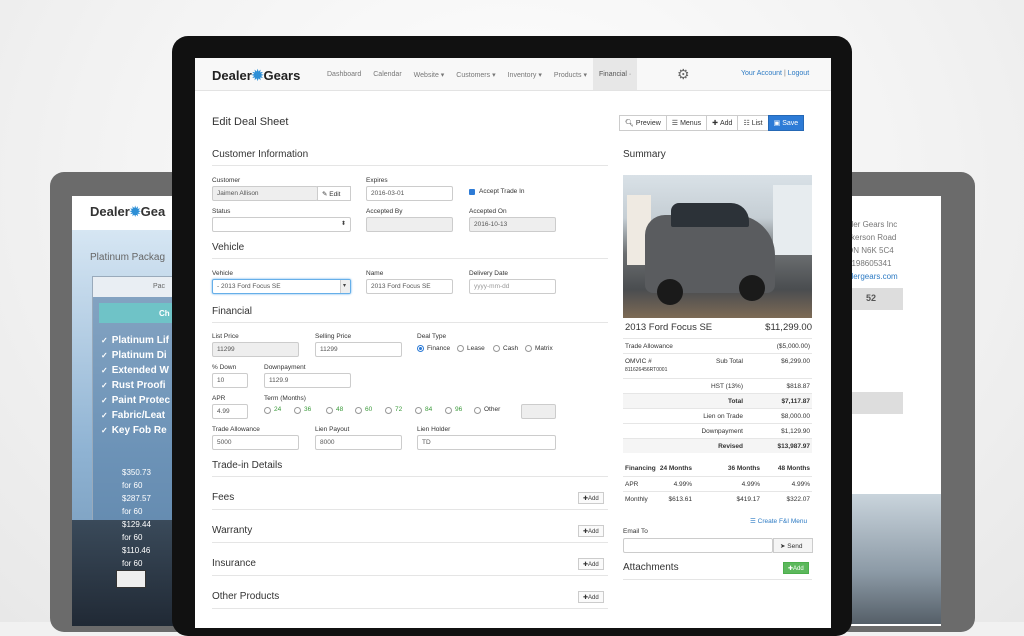 The image size is (1024, 636). What do you see at coordinates (230, 411) in the screenshot?
I see `apr-field: 4.99` at bounding box center [230, 411].